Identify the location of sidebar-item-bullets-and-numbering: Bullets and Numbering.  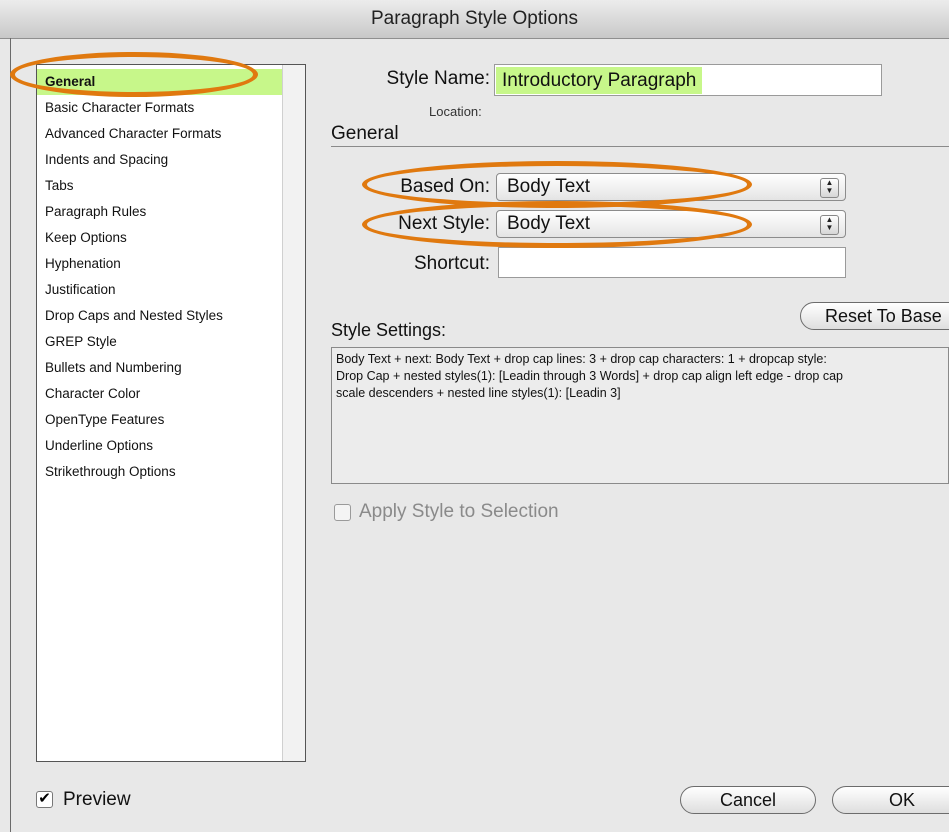
(160, 368).